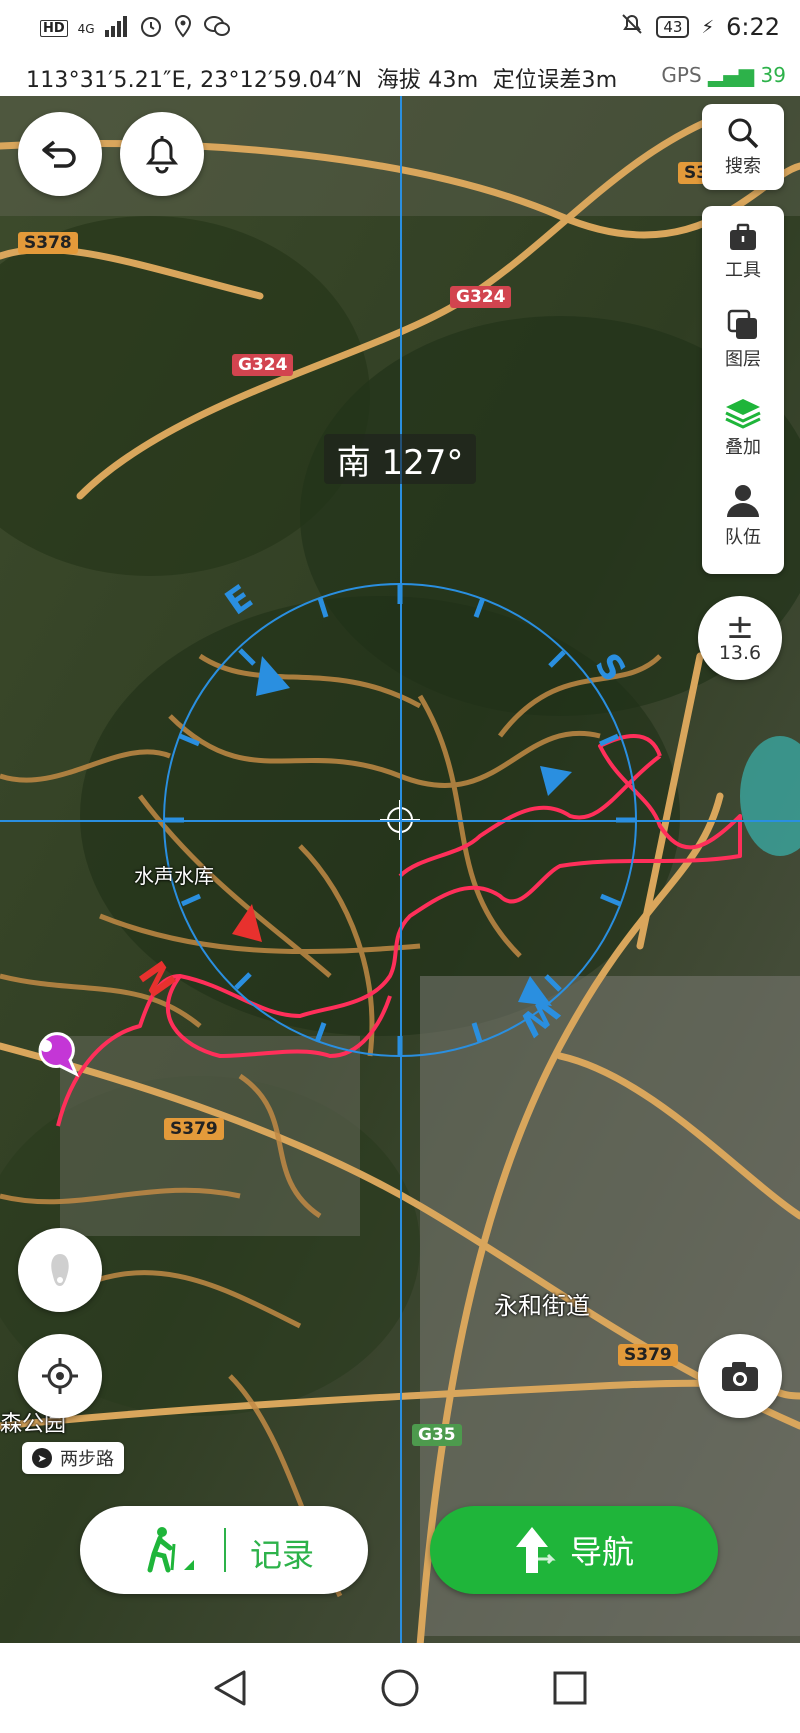 This screenshot has width=800, height=1733. Describe the element at coordinates (743, 133) in the screenshot. I see `search-icon` at that location.